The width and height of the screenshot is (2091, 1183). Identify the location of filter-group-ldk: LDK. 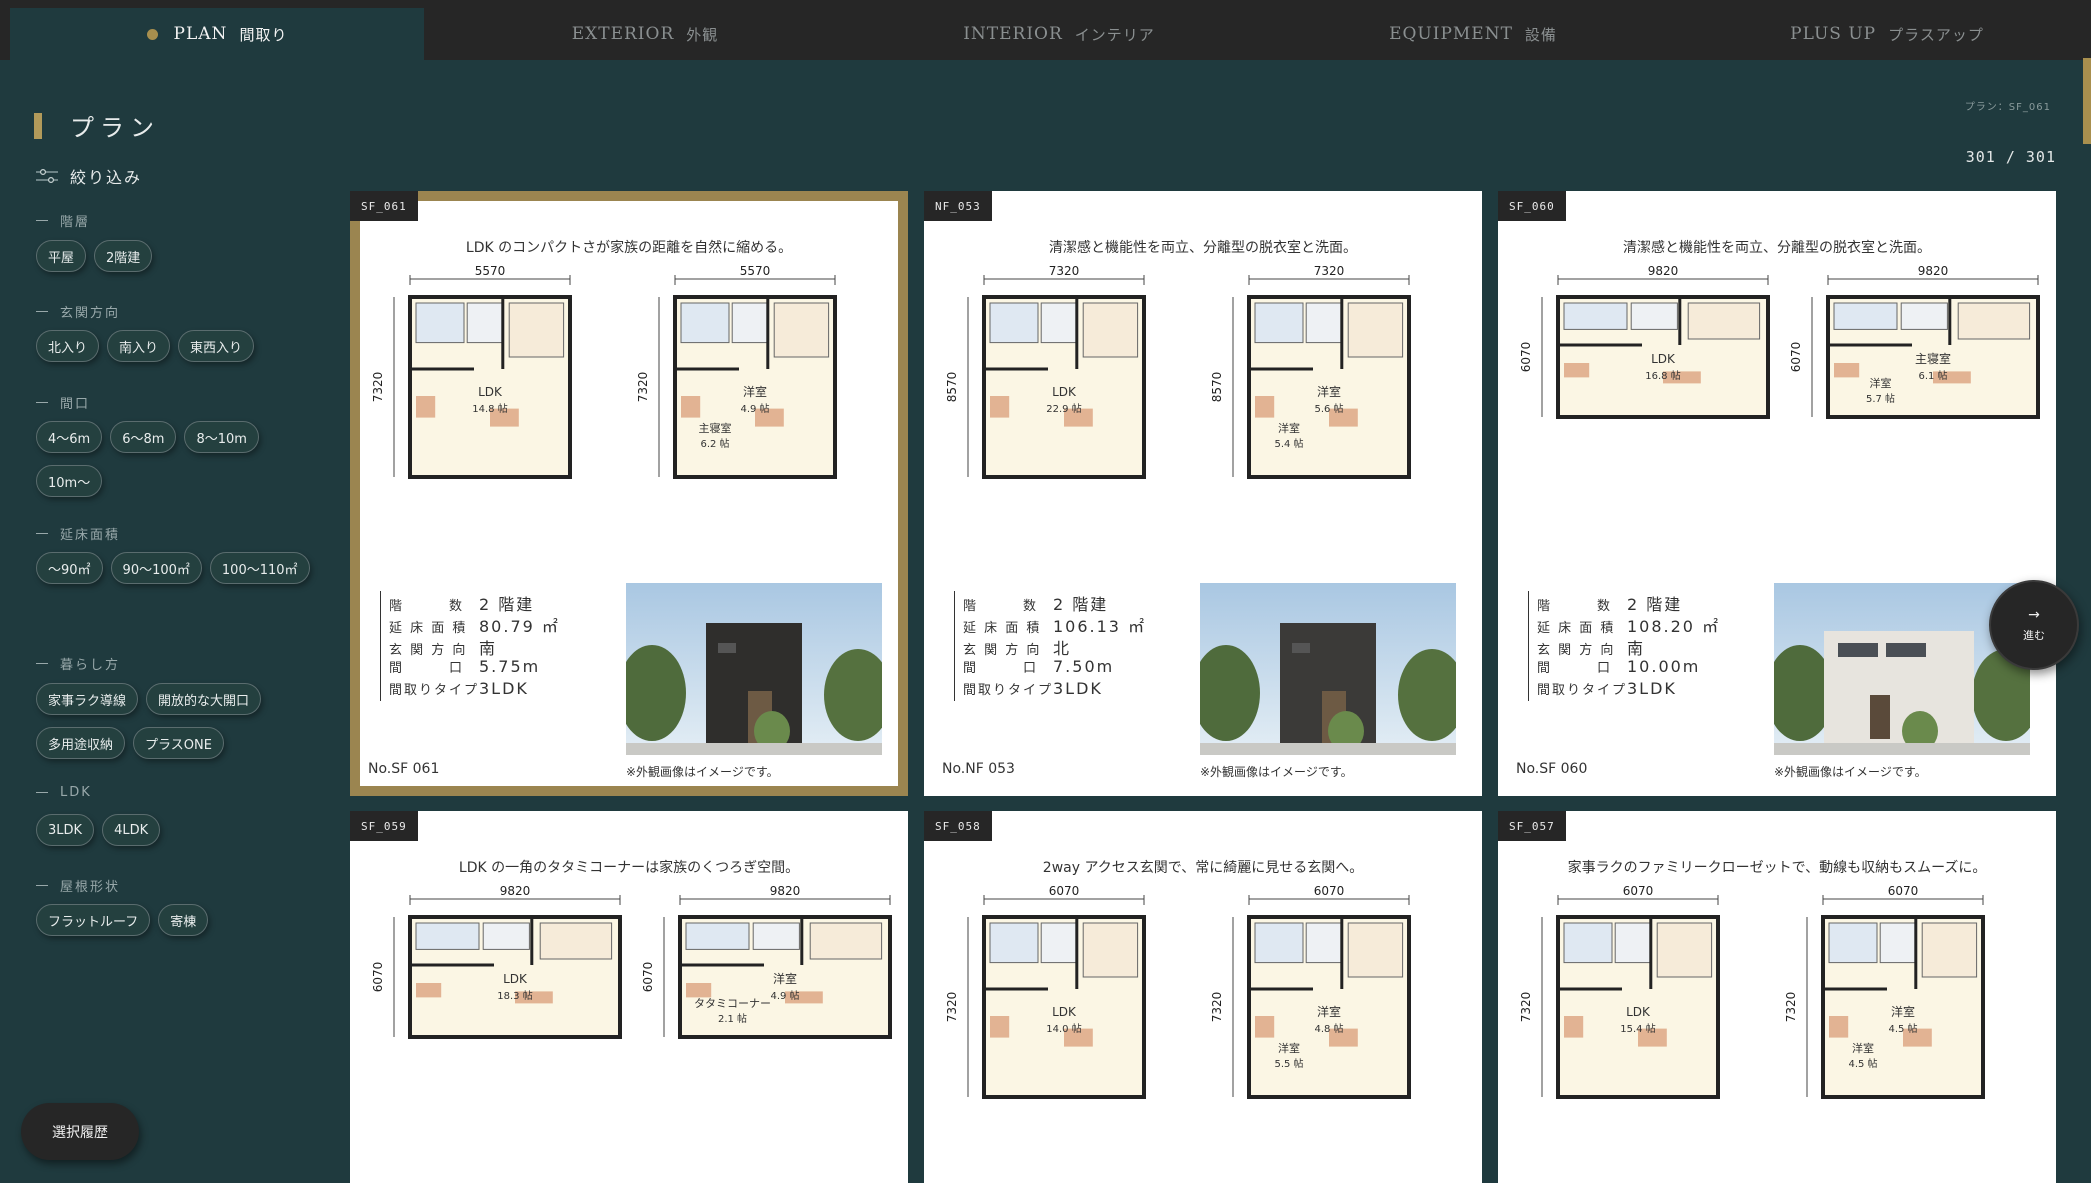
(64, 792).